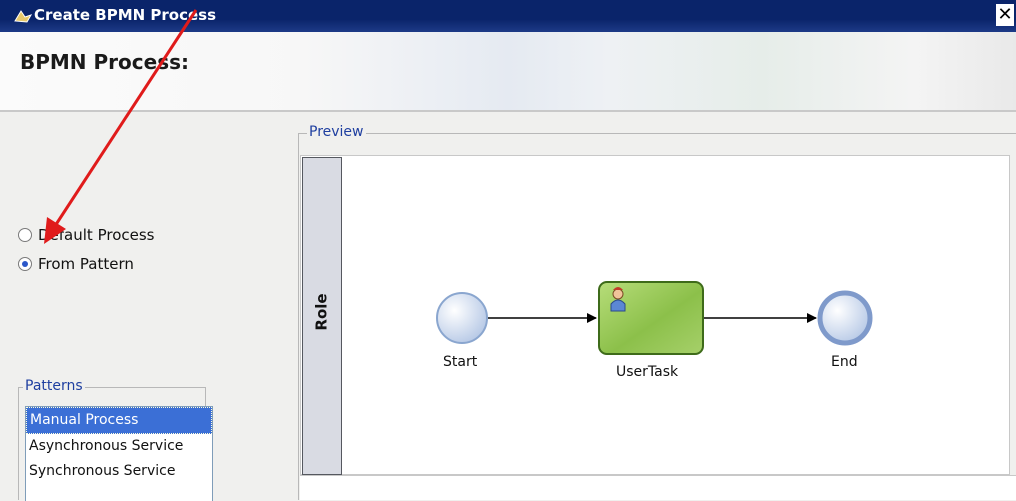 This screenshot has width=1016, height=501. What do you see at coordinates (647, 372) in the screenshot?
I see `user-task-label: UserTask` at bounding box center [647, 372].